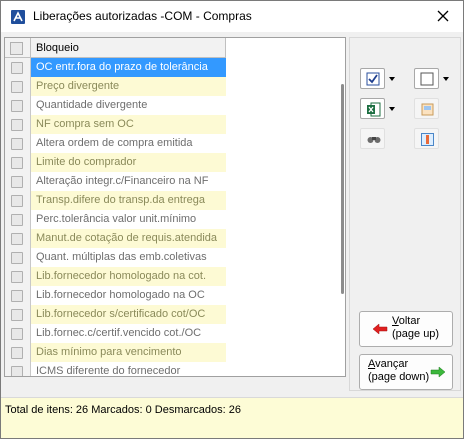  Describe the element at coordinates (128, 219) in the screenshot. I see `row-label: Perc.tolerância valor unit.mínimo` at that location.